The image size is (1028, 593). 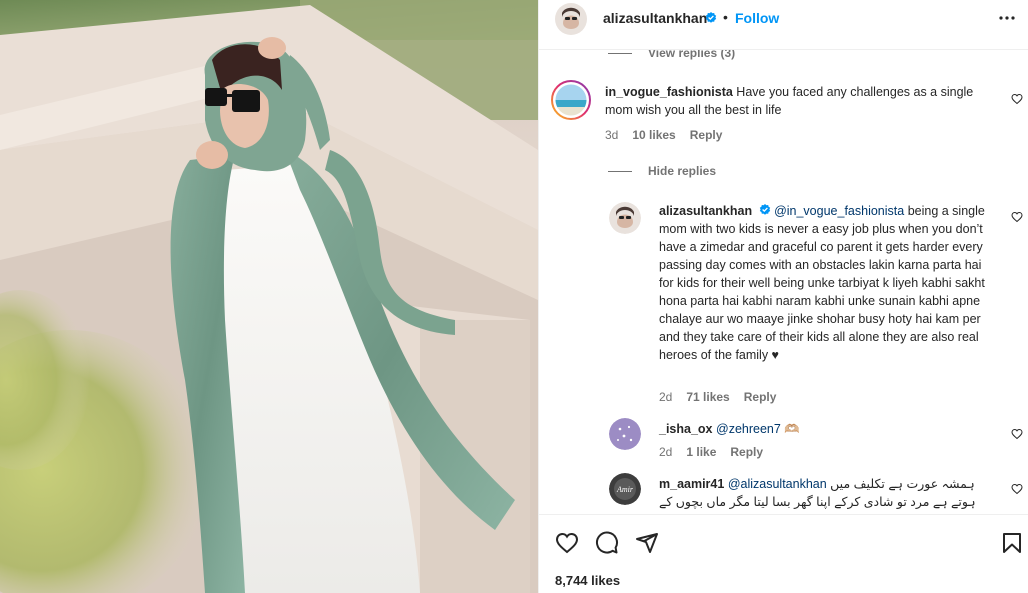 What do you see at coordinates (1012, 543) in the screenshot?
I see `bookmark-icon` at bounding box center [1012, 543].